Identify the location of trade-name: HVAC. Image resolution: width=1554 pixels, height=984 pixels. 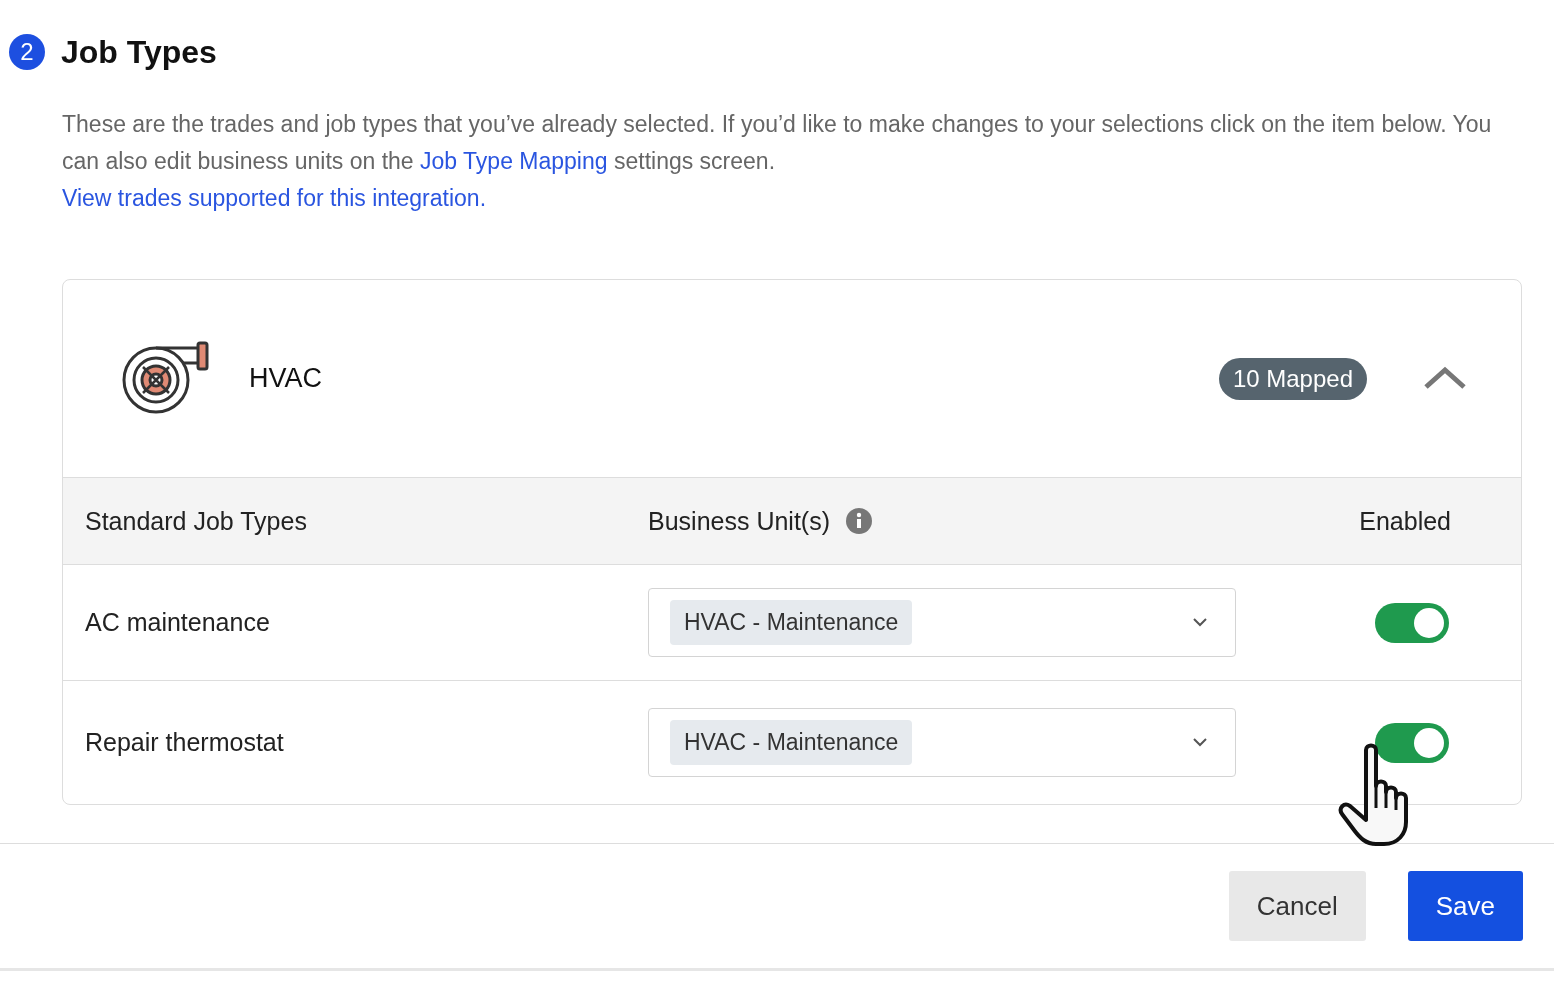
(286, 378).